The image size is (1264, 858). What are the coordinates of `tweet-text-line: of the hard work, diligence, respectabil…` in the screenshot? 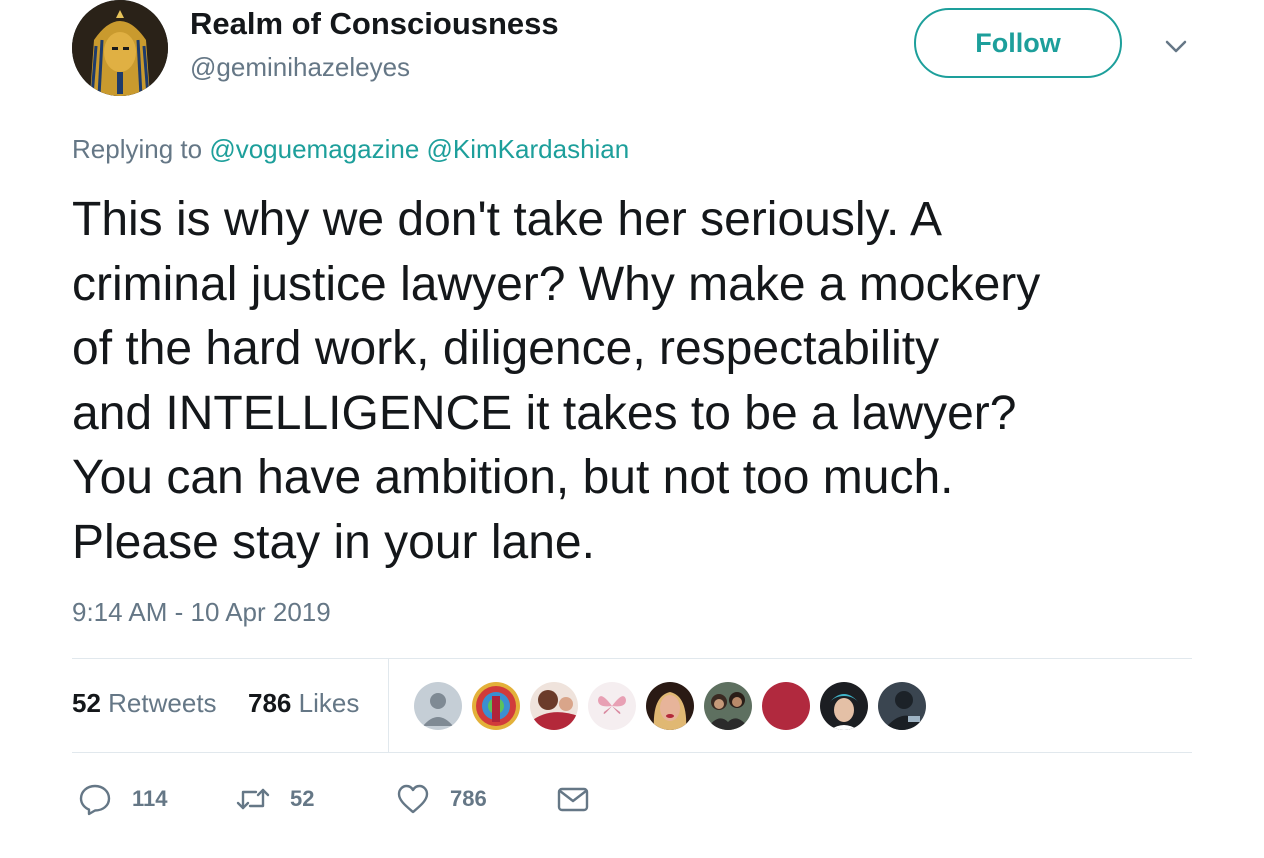 It's located at (506, 348).